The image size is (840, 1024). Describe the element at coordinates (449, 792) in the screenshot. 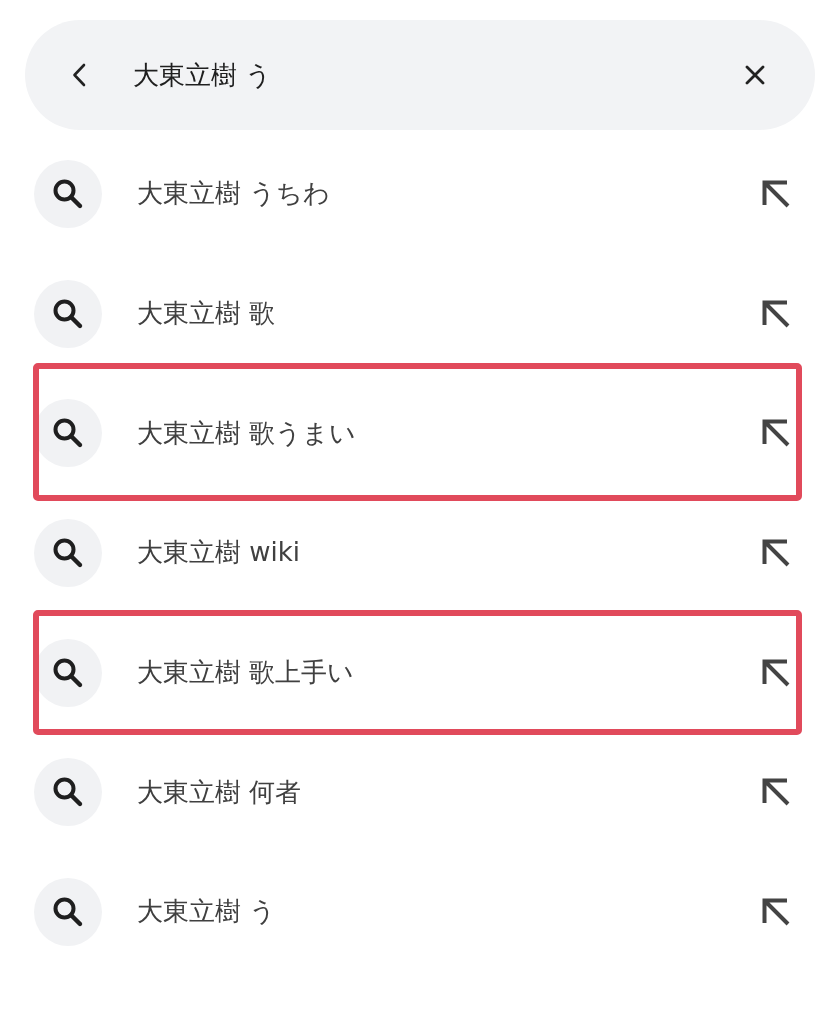

I see `suggestion-text: 大東立樹 何者` at that location.